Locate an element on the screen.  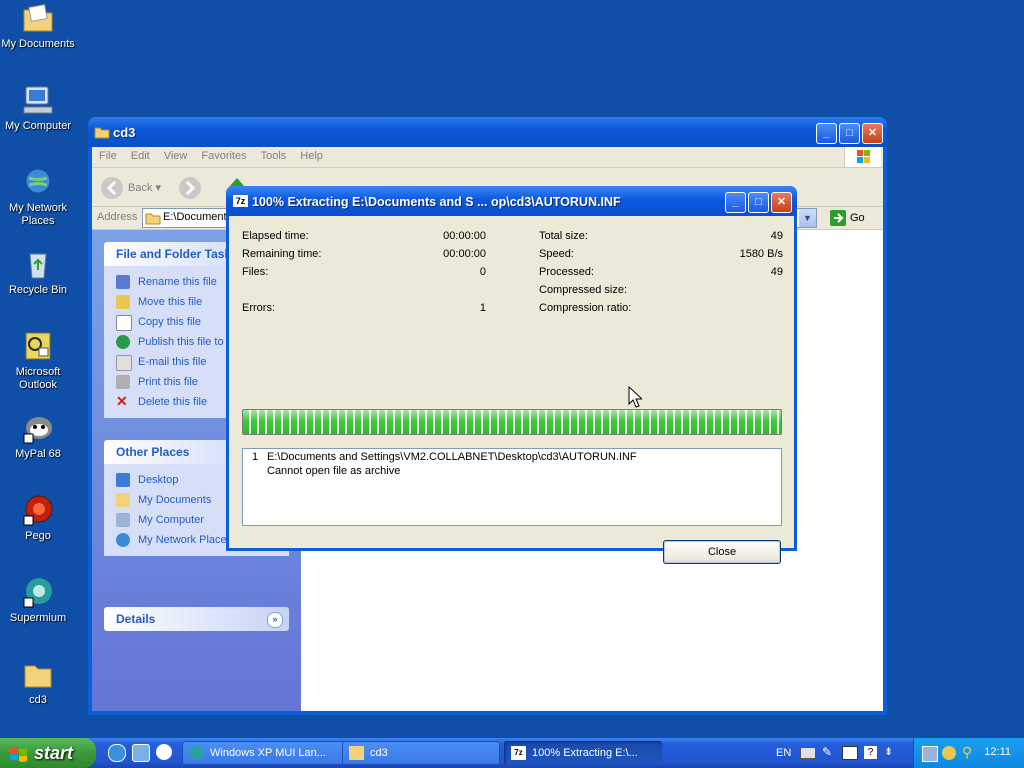
help-icon: ? is located at coordinates (870, 752).